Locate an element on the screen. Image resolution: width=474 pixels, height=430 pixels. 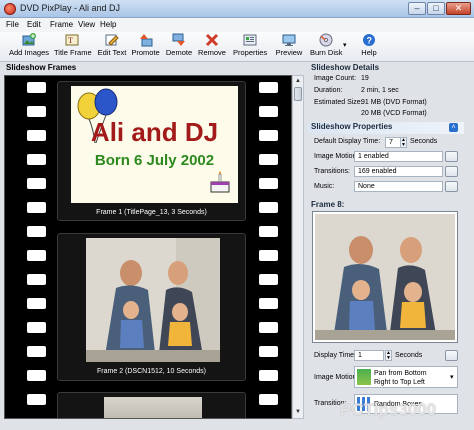
estimated-size-label: Estimated Size: is located at coordinates (338, 102).